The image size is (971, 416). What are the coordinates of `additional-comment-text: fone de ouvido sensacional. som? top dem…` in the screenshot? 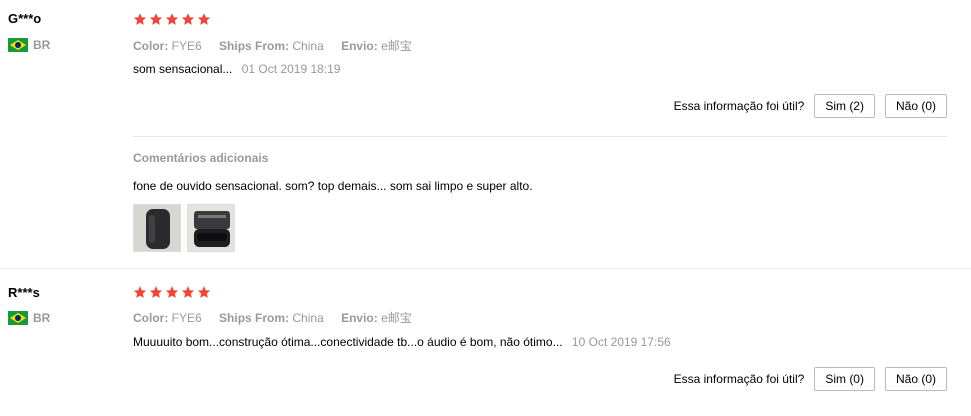 It's located at (333, 186).